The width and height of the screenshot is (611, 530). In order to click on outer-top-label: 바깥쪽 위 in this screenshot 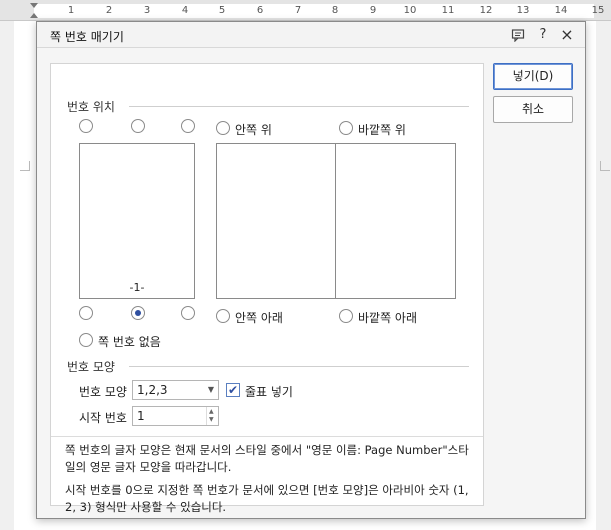, I will do `click(382, 130)`.